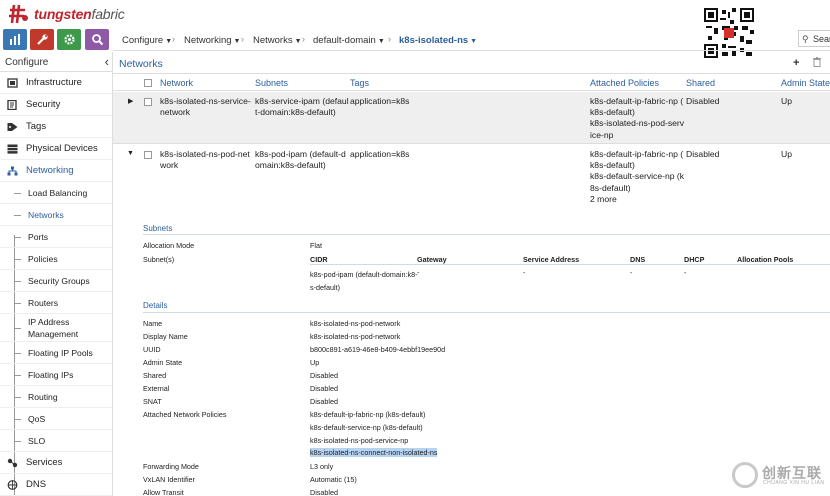 This screenshot has width=830, height=496. What do you see at coordinates (56, 419) in the screenshot?
I see `sidebar-item-qos: QoS` at bounding box center [56, 419].